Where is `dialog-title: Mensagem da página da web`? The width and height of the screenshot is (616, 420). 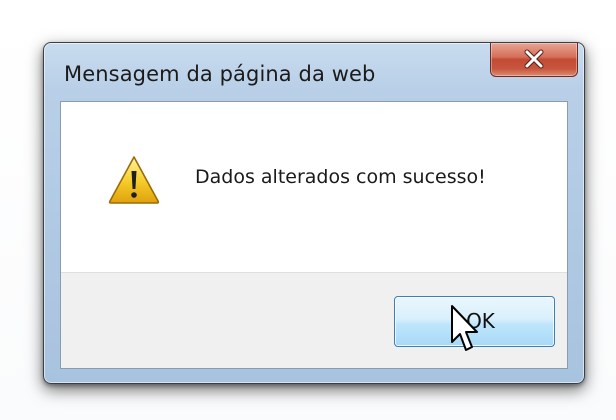
dialog-title: Mensagem da página da web is located at coordinates (220, 74).